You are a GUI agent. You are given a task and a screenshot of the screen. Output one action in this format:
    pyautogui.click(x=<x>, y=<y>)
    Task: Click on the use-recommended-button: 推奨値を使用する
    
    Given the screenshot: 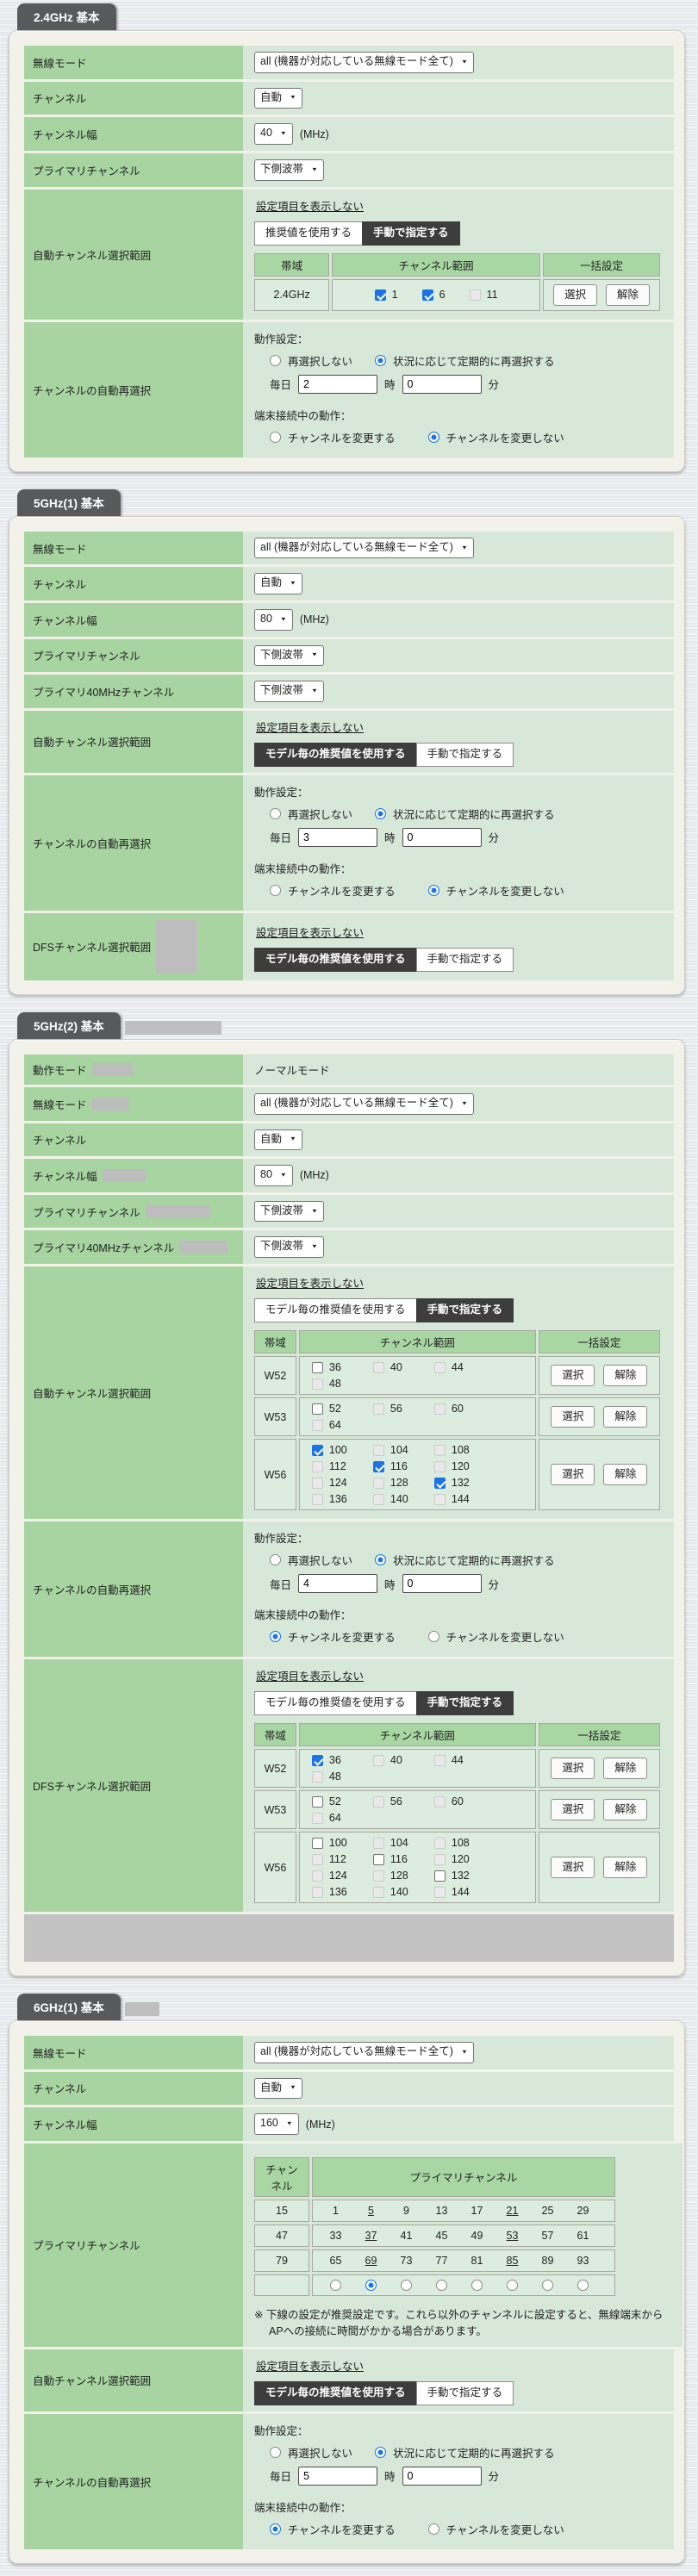 What is the action you would take?
    pyautogui.click(x=309, y=234)
    